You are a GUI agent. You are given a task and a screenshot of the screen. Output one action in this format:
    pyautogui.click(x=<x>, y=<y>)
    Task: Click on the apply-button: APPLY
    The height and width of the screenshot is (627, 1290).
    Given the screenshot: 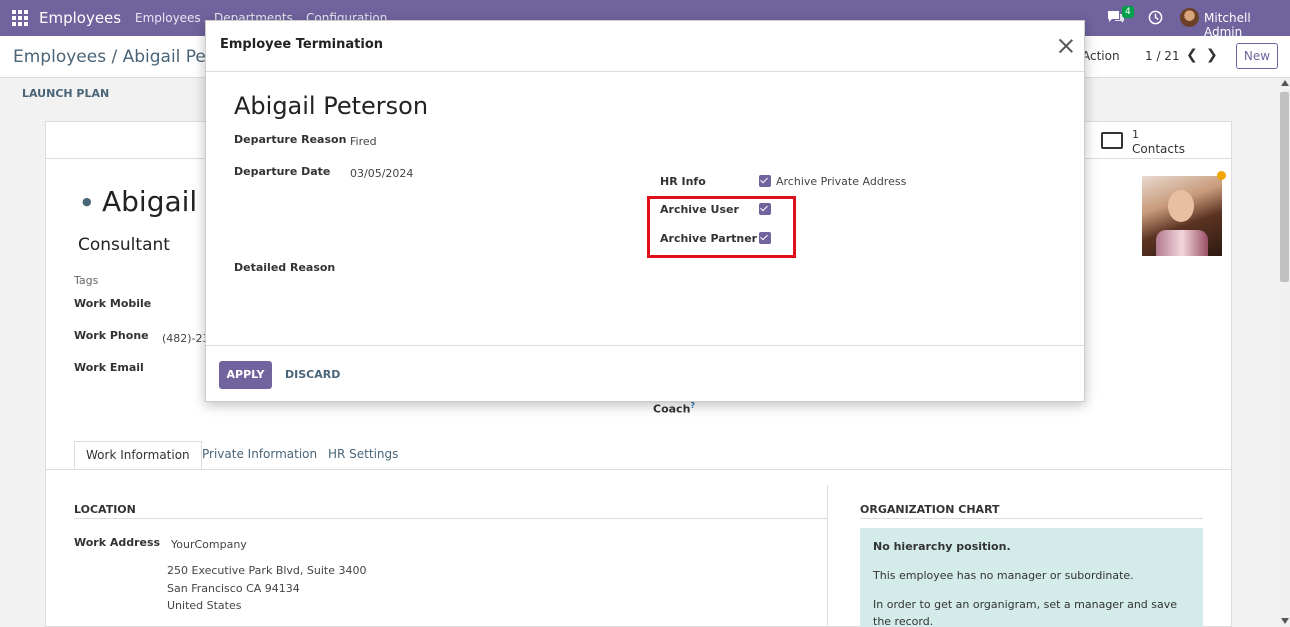 What is the action you would take?
    pyautogui.click(x=245, y=375)
    